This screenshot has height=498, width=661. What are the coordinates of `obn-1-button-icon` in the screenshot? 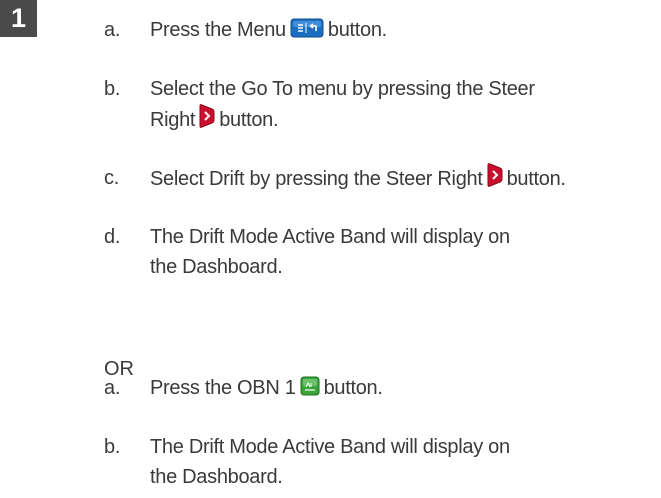 It's located at (310, 386).